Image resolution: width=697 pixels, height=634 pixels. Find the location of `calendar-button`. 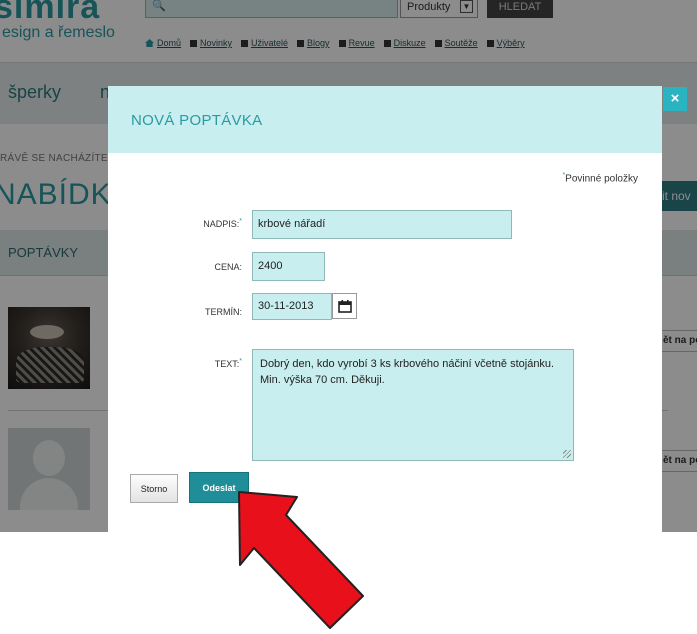

calendar-button is located at coordinates (344, 306).